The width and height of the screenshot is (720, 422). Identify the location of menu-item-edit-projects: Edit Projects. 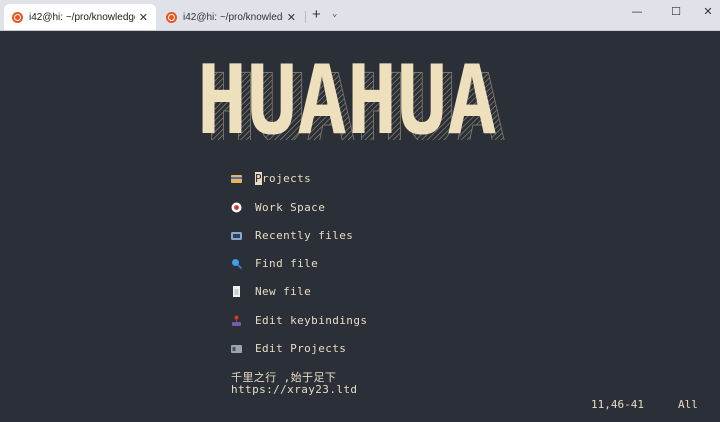
(288, 348).